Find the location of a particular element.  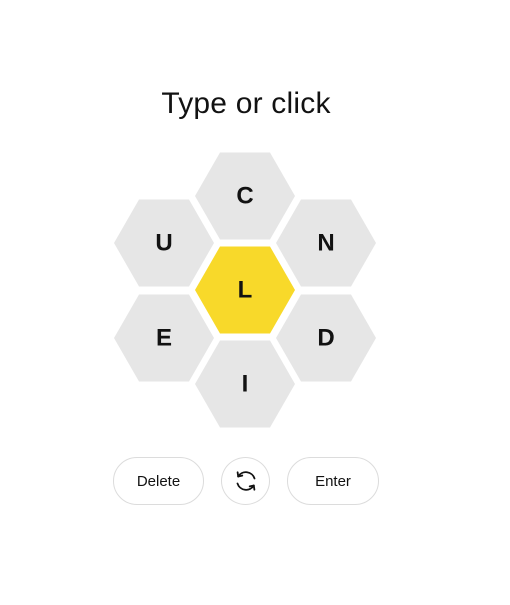

hive-cell-upper-left: U is located at coordinates (164, 243).